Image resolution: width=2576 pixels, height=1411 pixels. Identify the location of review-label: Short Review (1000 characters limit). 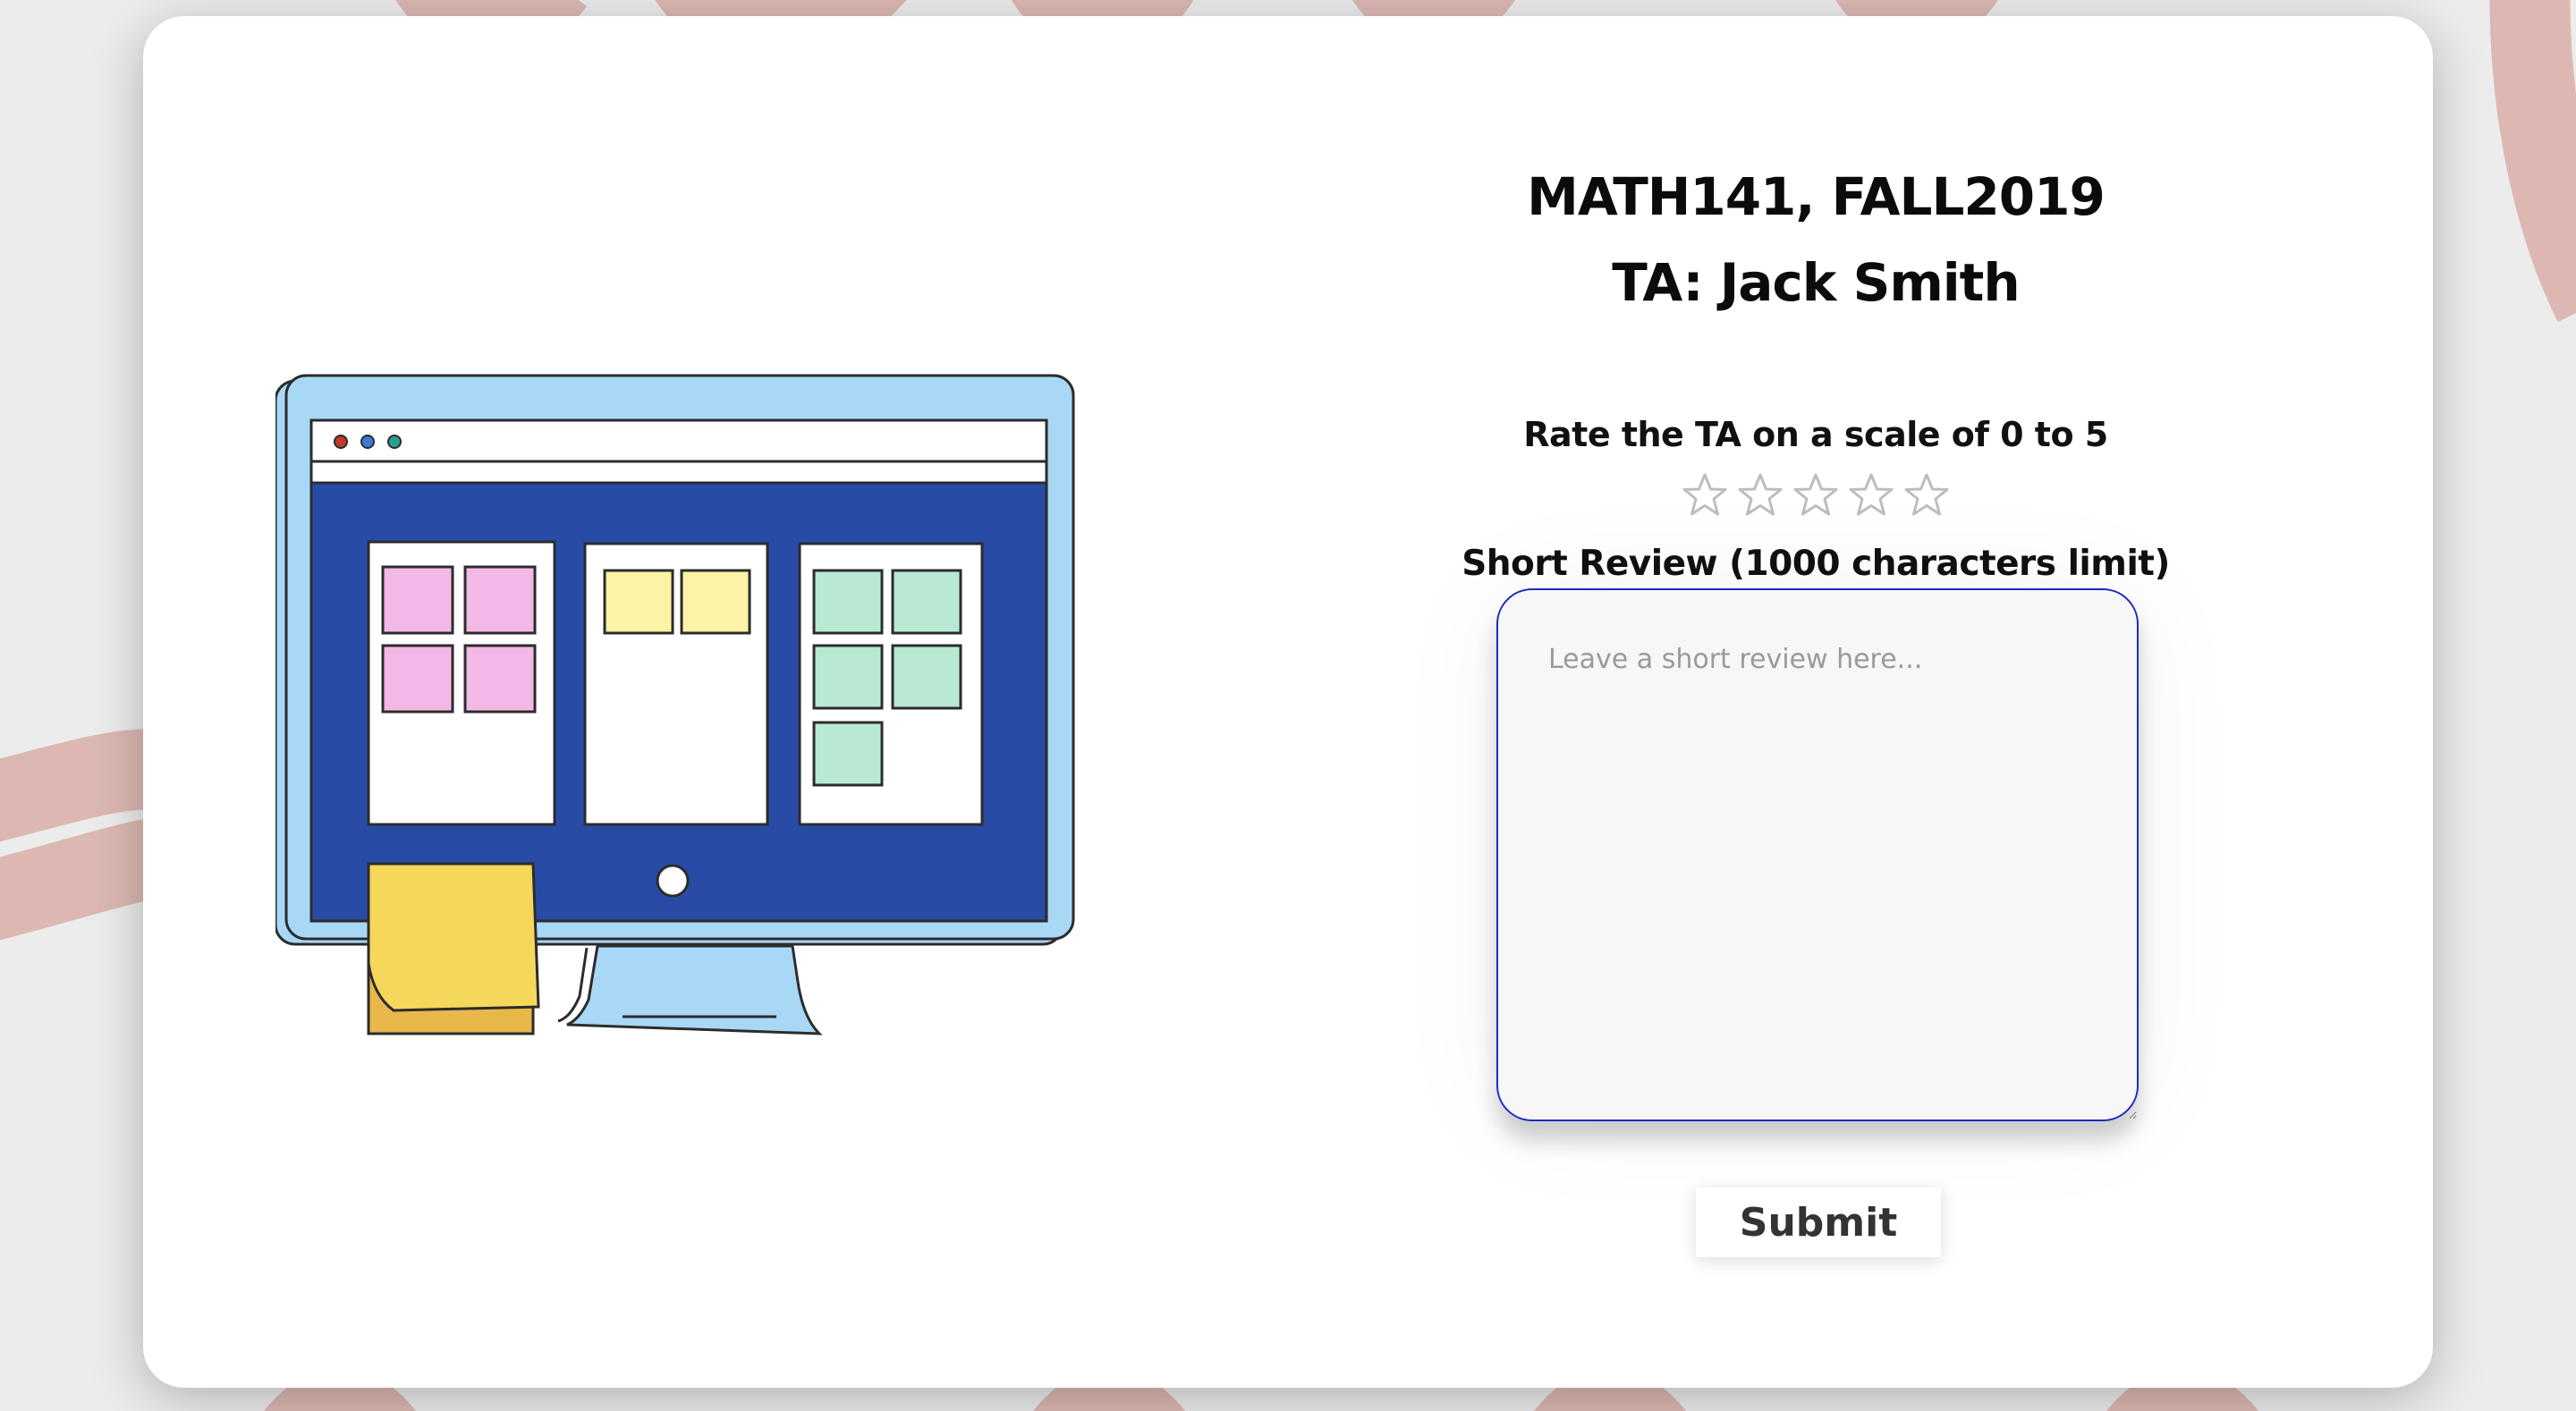
(1816, 564).